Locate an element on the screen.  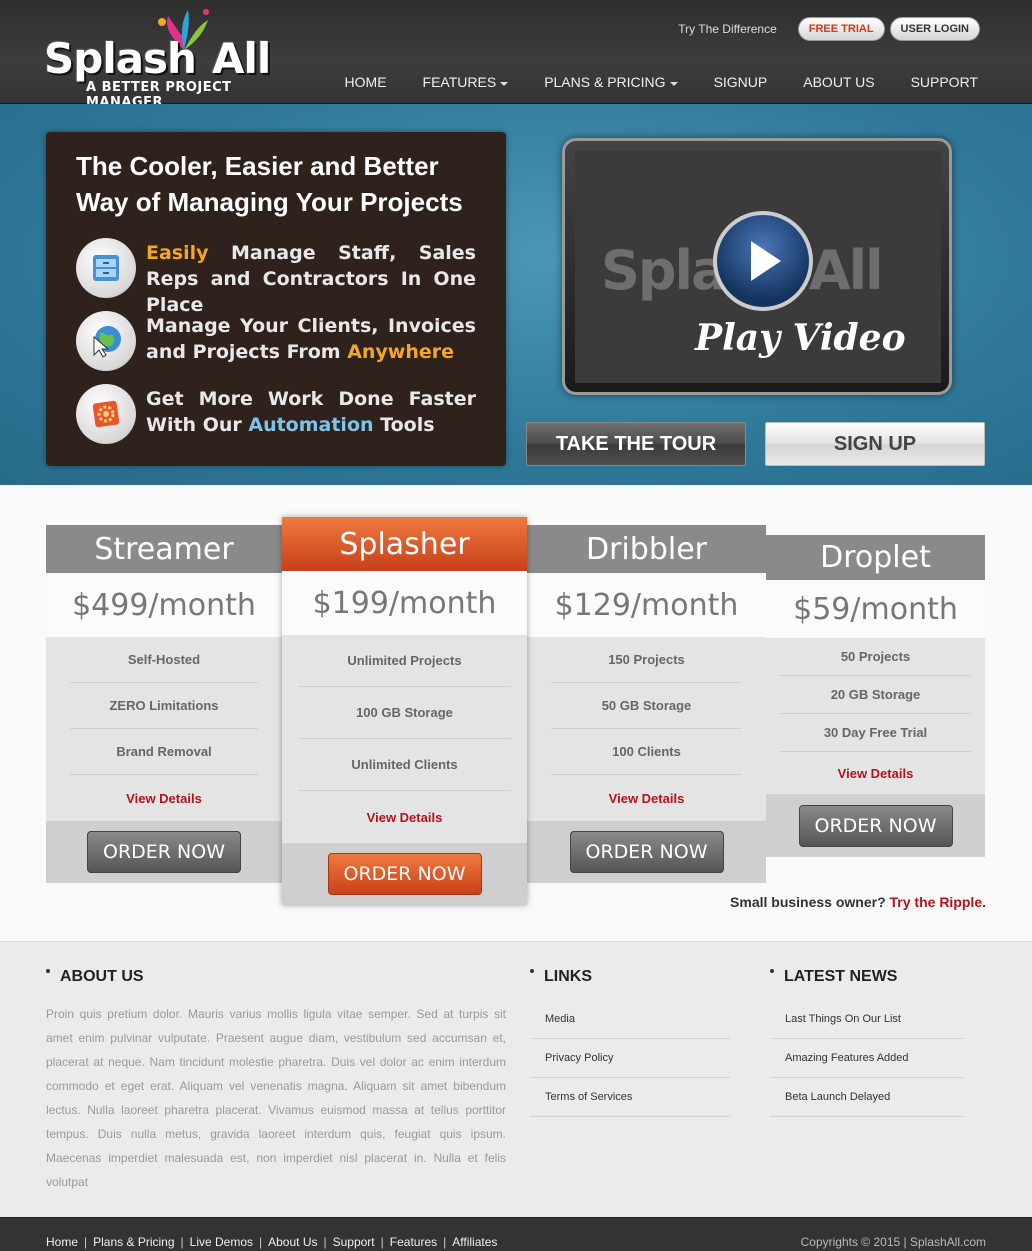
nav-about-us: ABOUT US is located at coordinates (838, 82).